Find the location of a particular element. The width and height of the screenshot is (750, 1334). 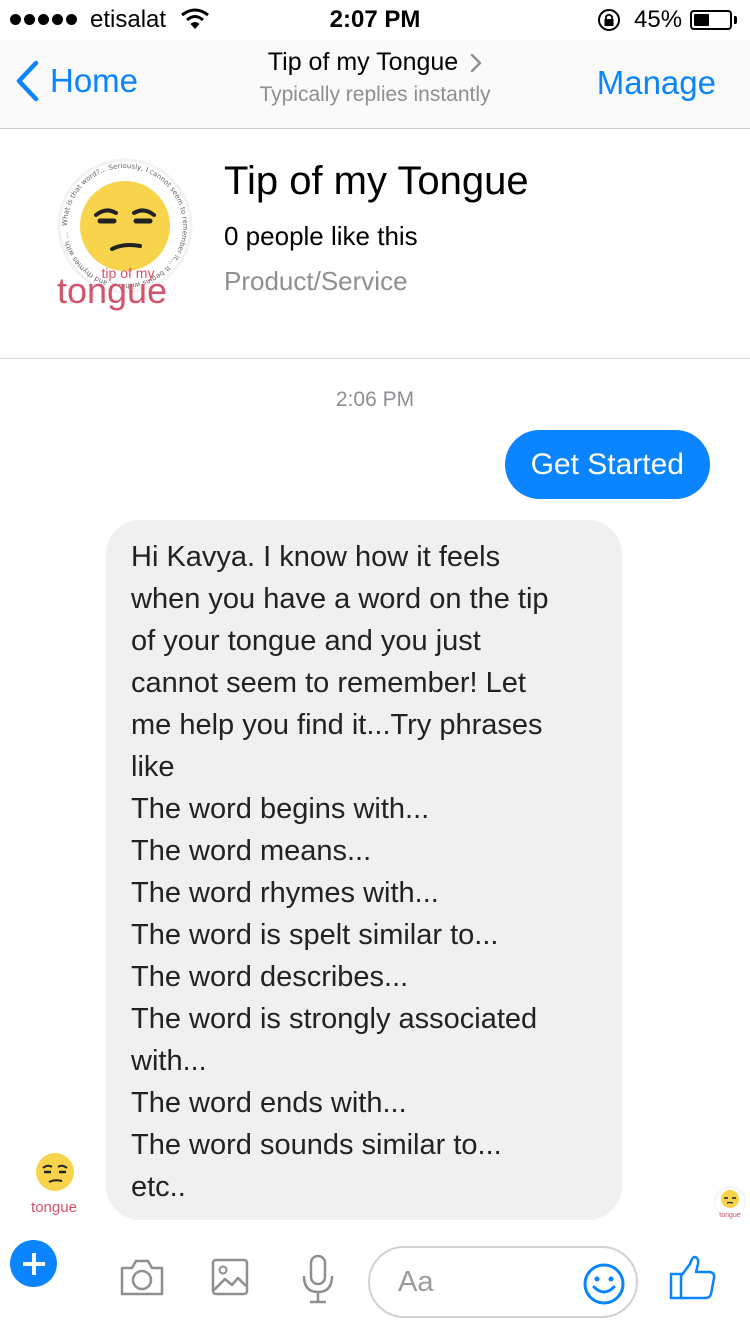

message-timestamp: 2:06 PM is located at coordinates (375, 399).